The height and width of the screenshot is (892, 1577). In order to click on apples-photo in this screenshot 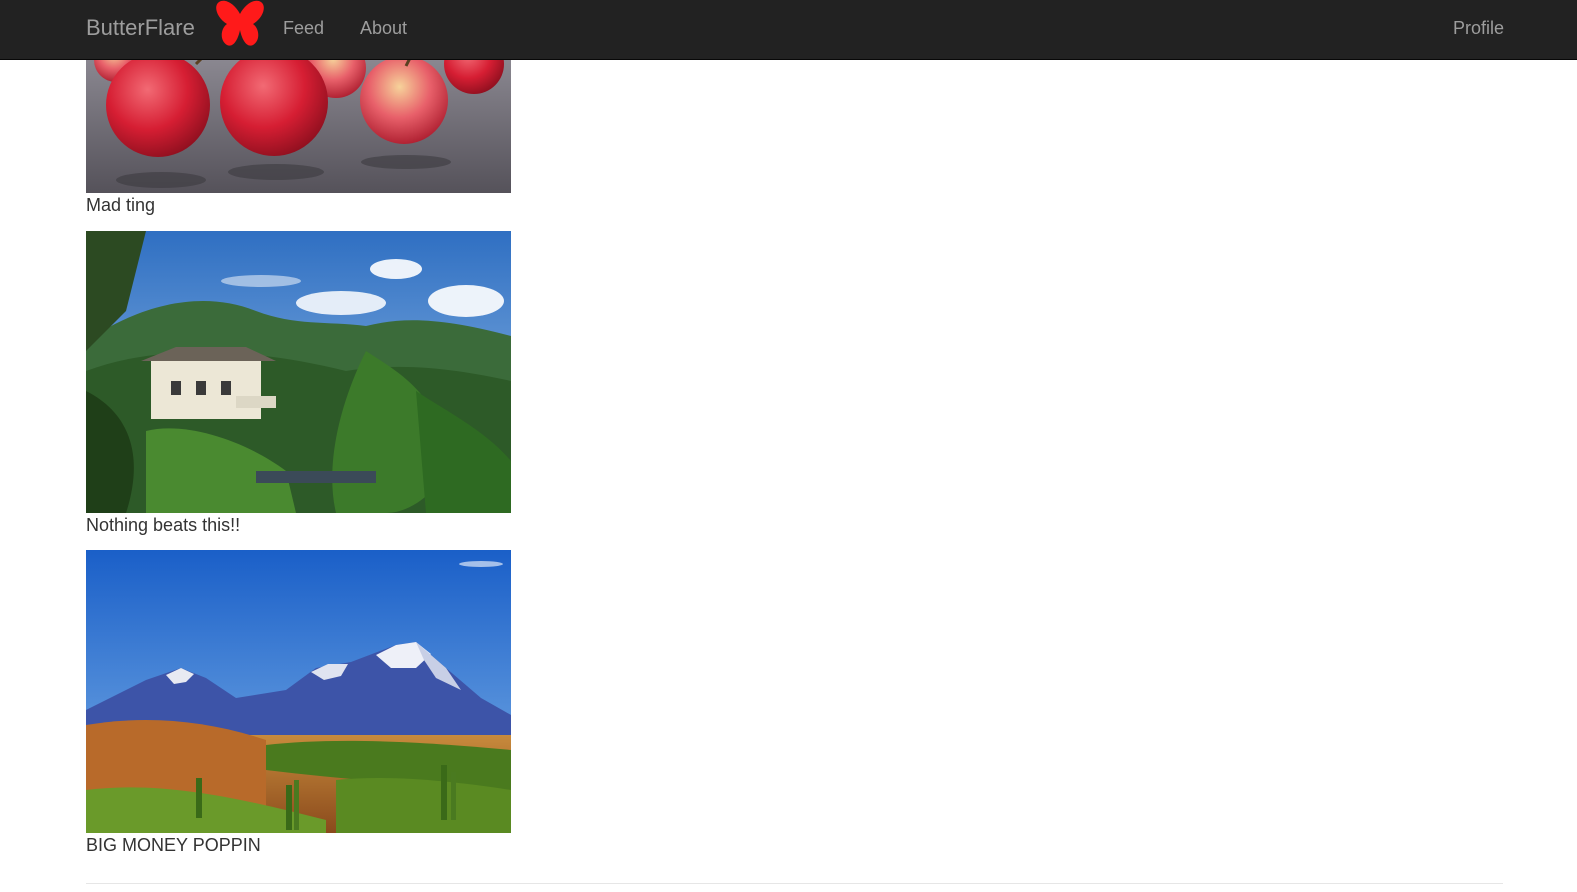, I will do `click(298, 126)`.